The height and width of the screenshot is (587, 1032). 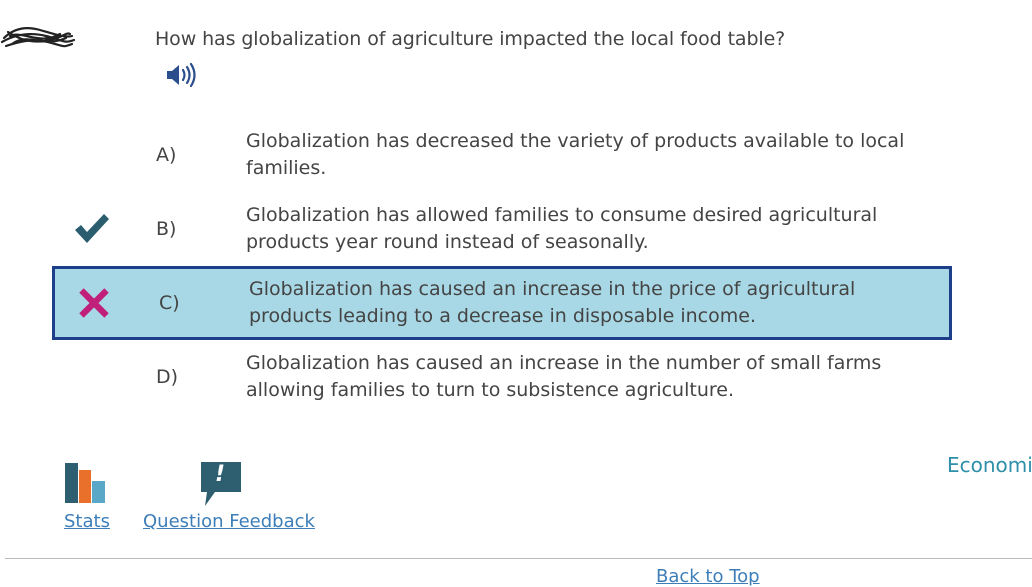 I want to click on stats-link: Stats, so click(x=87, y=521).